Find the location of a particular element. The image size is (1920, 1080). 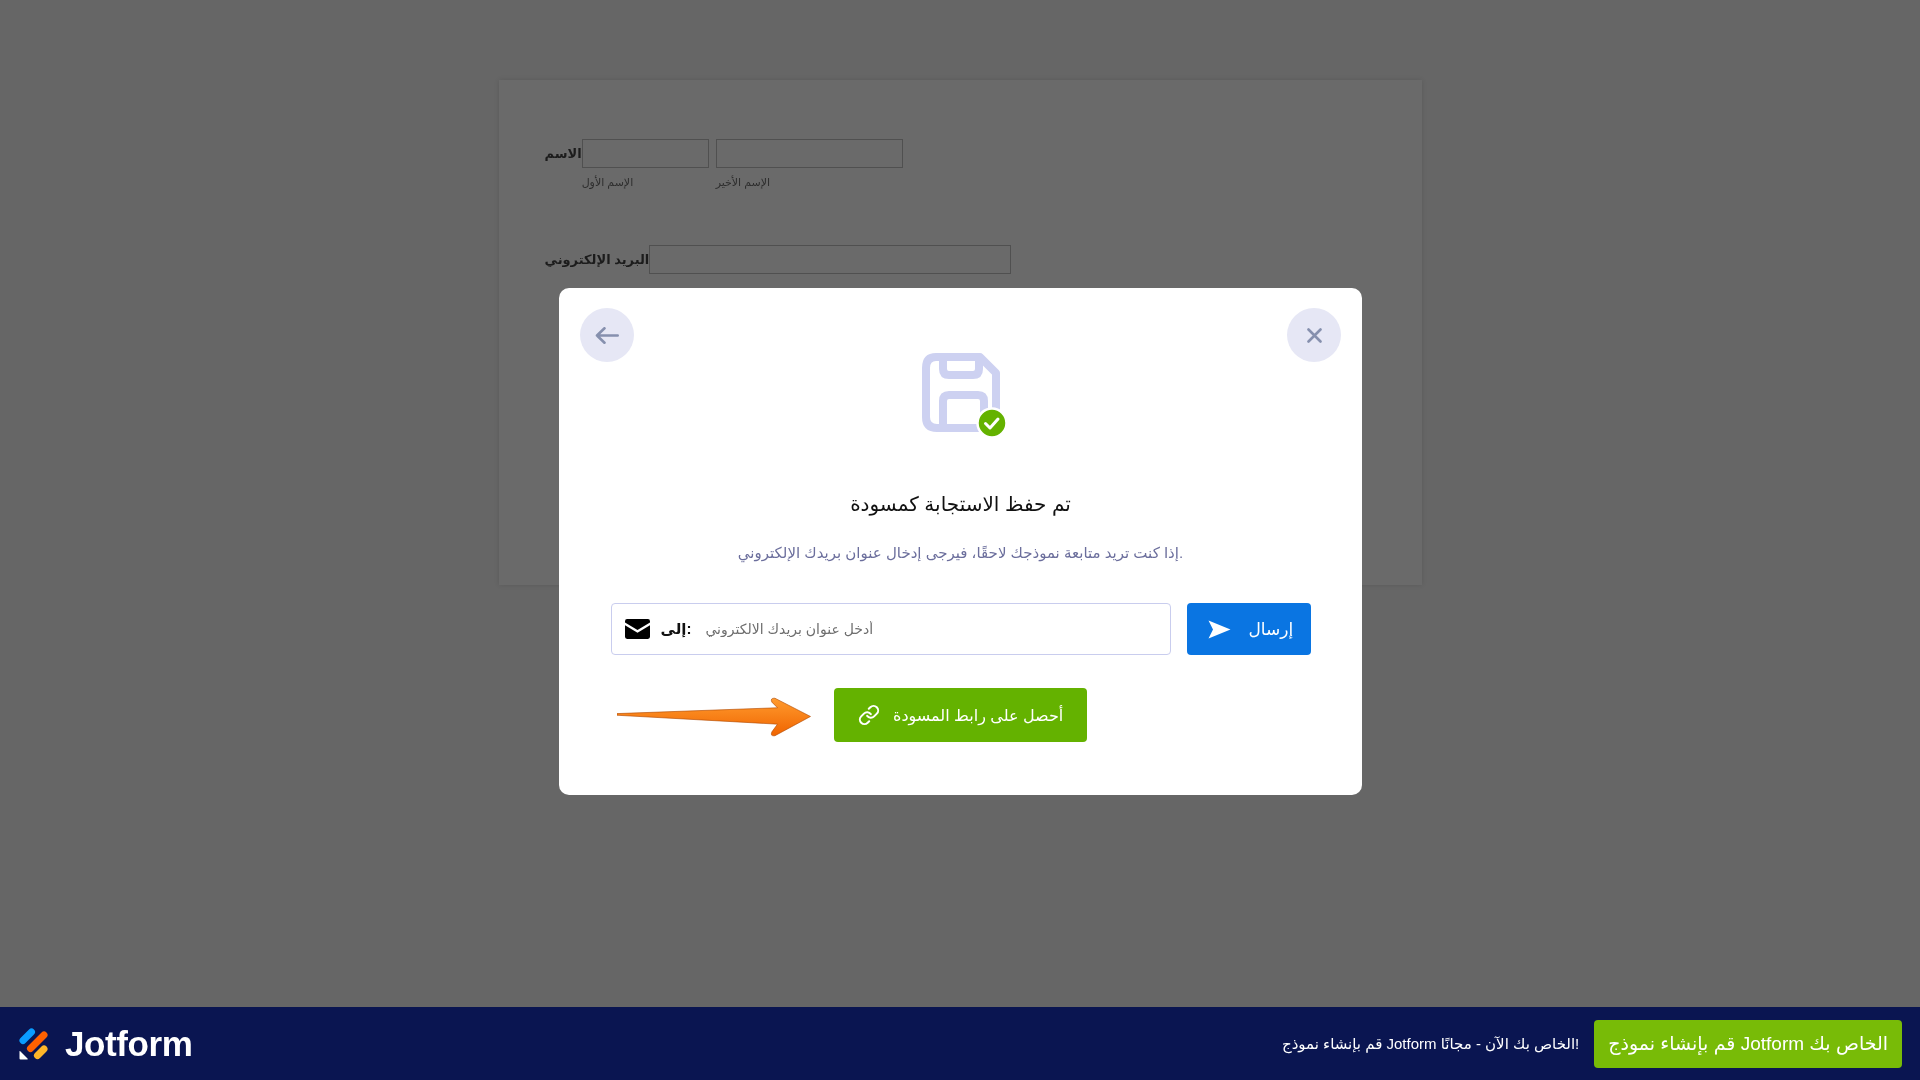

send-button: إرسال is located at coordinates (1248, 629).